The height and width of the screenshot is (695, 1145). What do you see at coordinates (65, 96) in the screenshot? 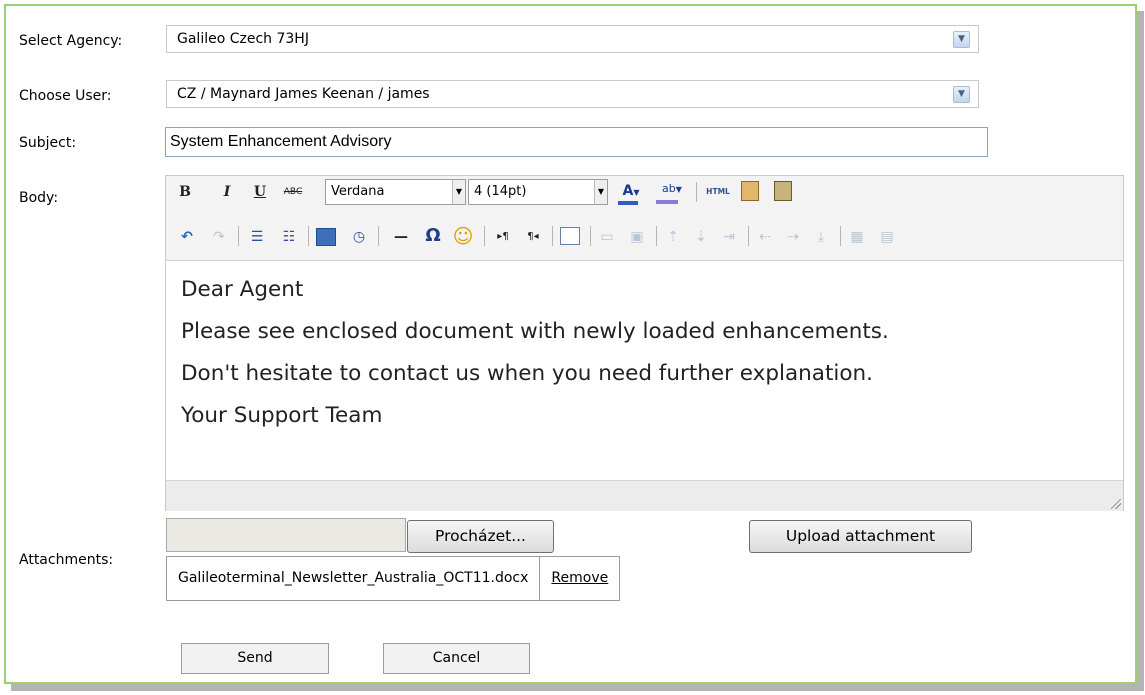
I see `choose-user-label: Choose User:` at bounding box center [65, 96].